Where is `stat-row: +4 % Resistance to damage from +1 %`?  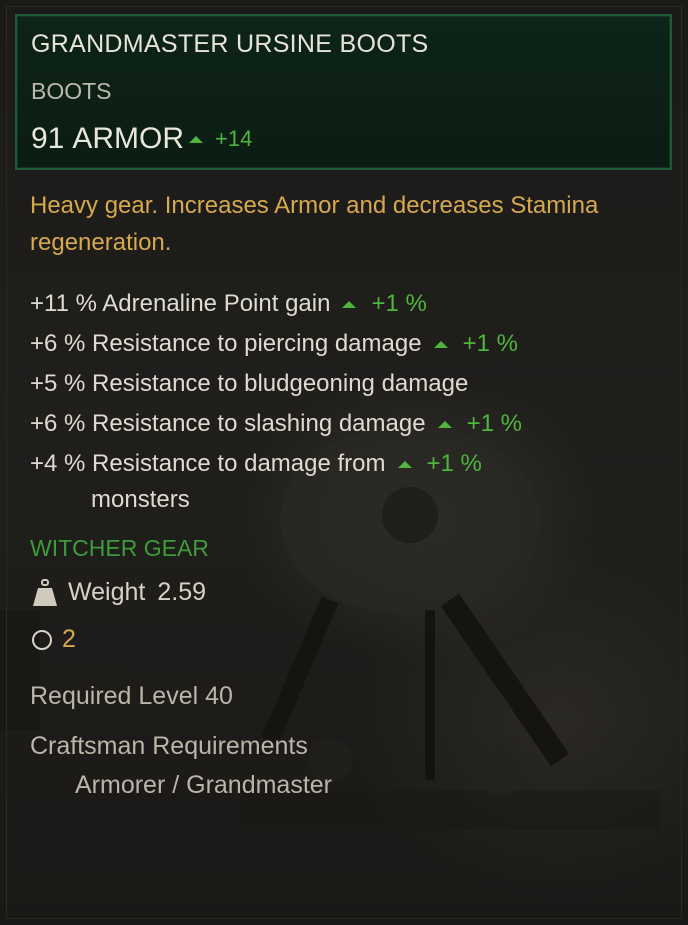 stat-row: +4 % Resistance to damage from +1 % is located at coordinates (256, 464).